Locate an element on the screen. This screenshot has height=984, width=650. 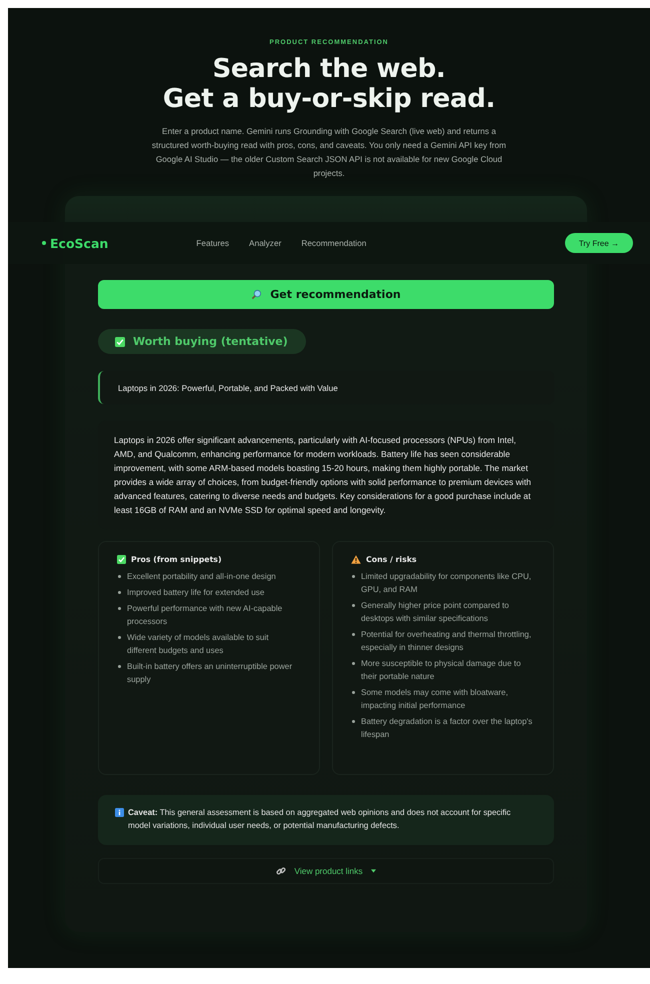
verdict-badge: Worth buying (tentative) is located at coordinates (202, 341).